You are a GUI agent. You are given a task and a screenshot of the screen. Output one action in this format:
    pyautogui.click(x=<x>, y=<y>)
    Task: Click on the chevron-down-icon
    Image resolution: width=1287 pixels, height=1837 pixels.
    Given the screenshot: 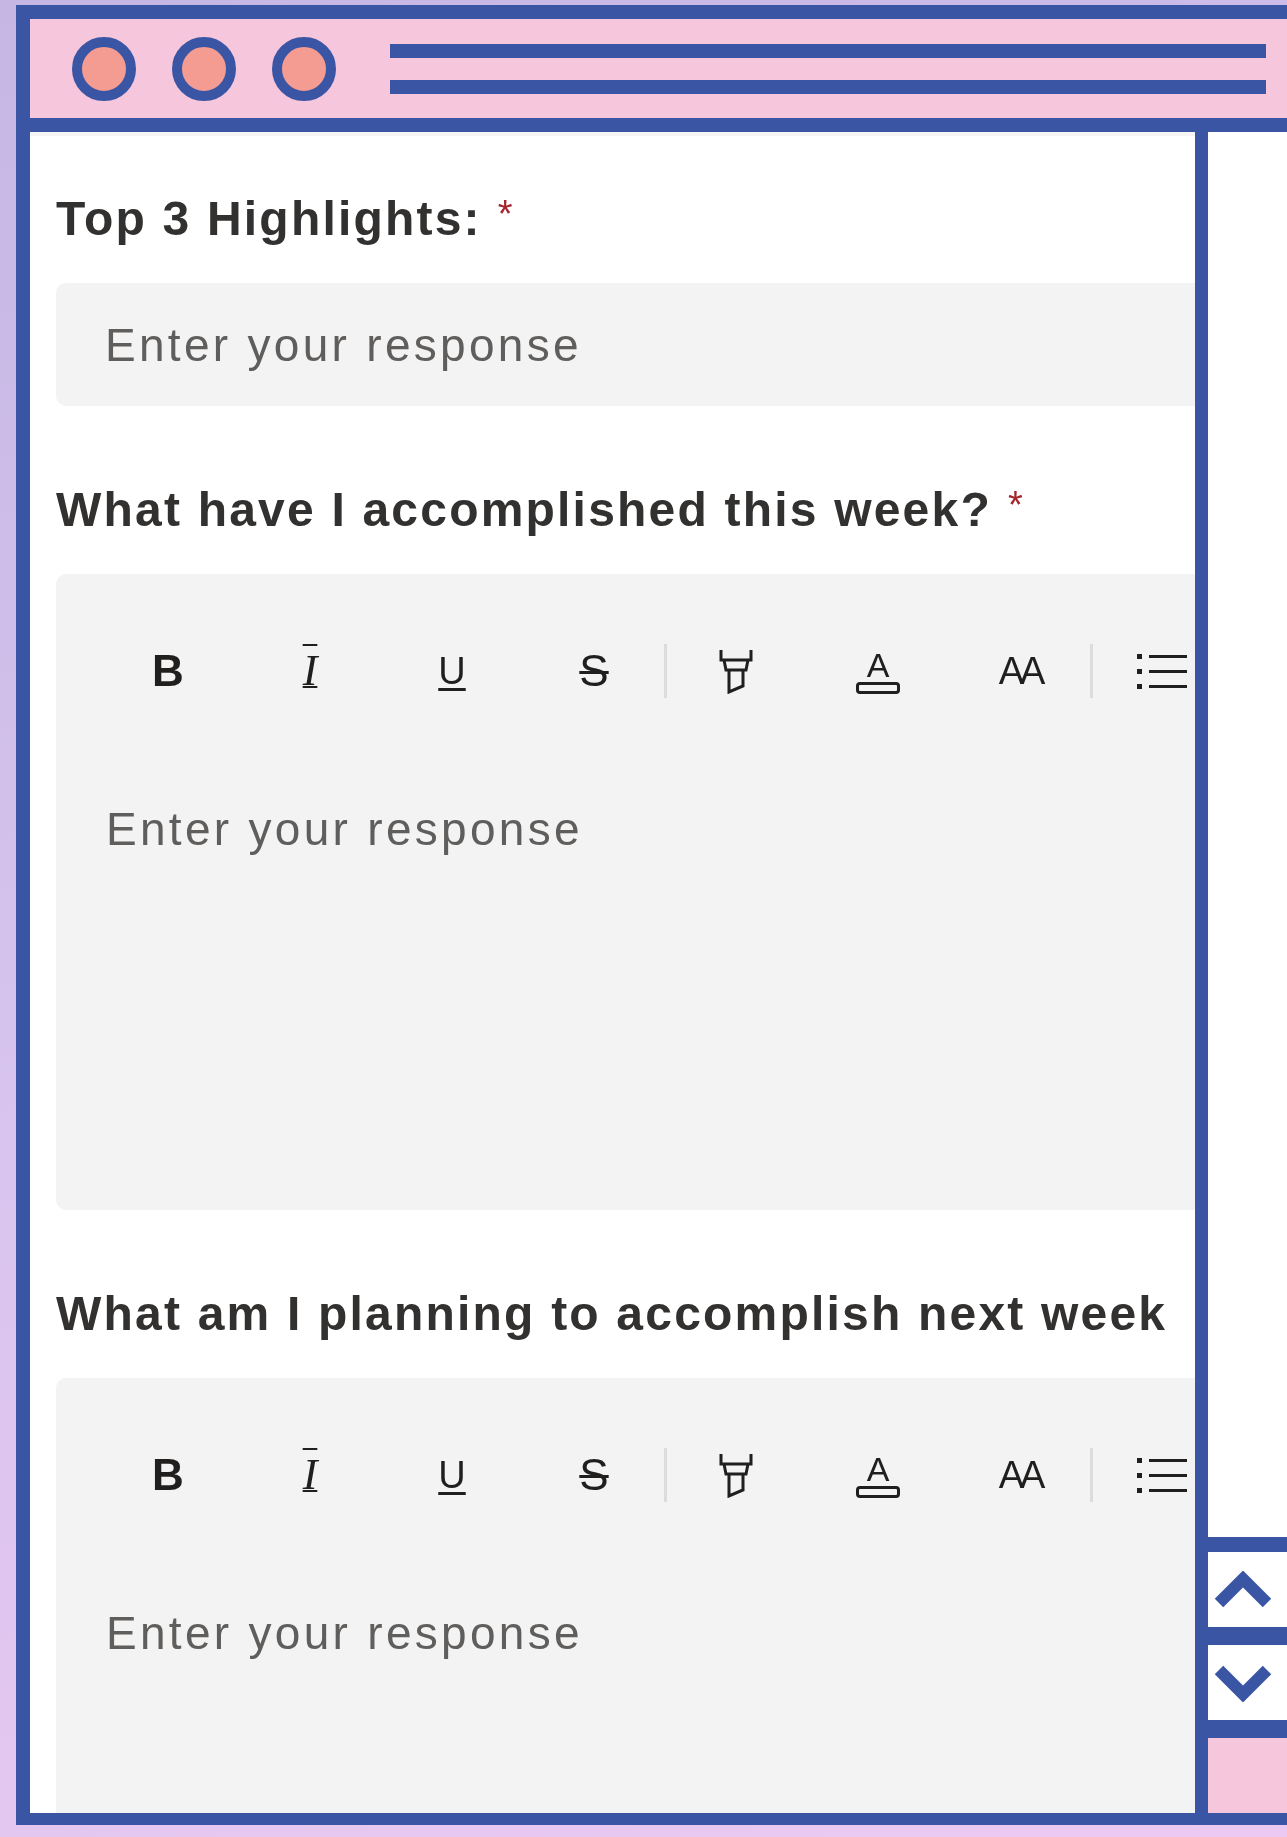 What is the action you would take?
    pyautogui.click(x=1242, y=1682)
    